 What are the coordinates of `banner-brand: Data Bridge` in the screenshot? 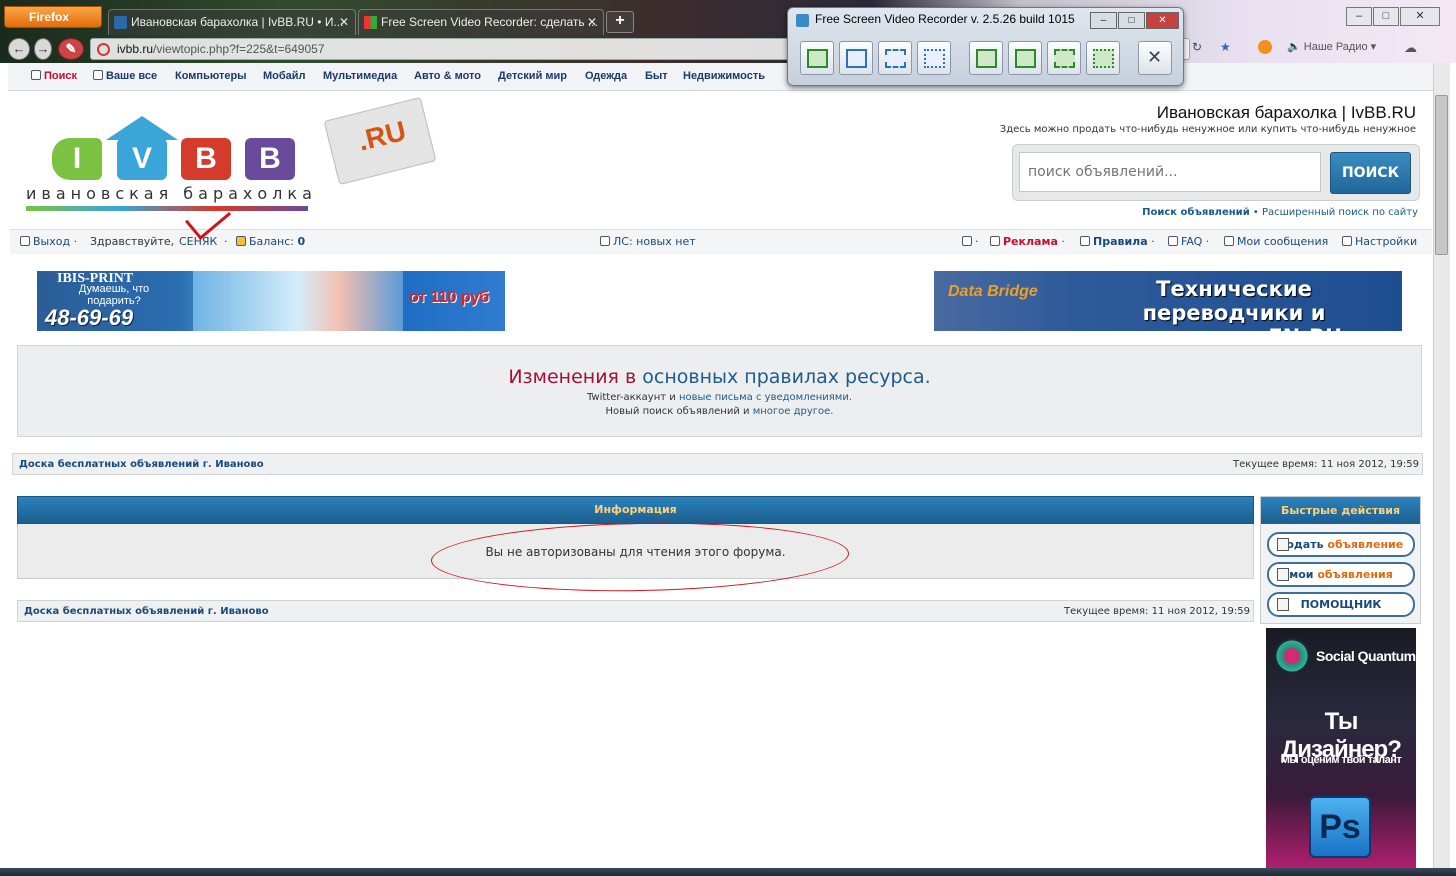 It's located at (993, 291).